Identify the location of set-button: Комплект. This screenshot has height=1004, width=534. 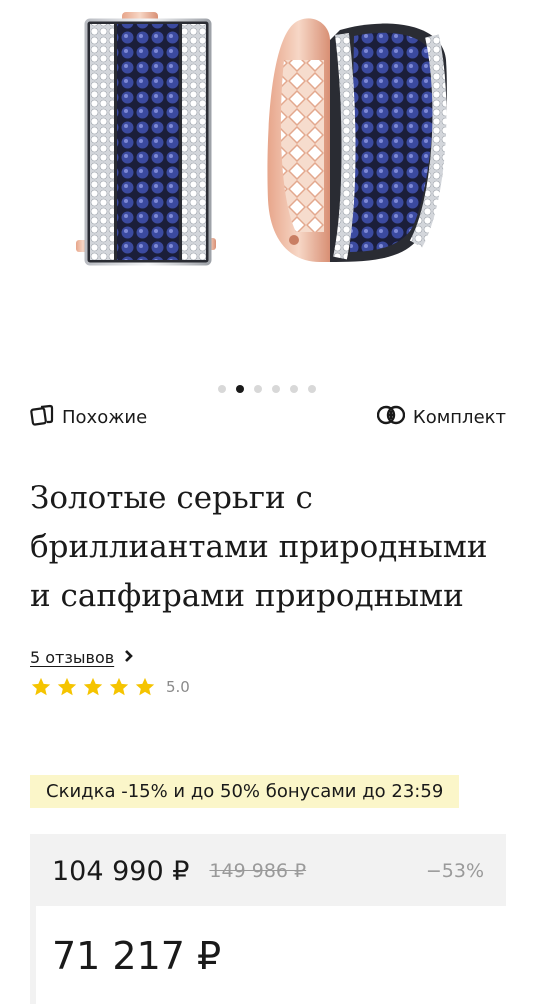
(441, 417).